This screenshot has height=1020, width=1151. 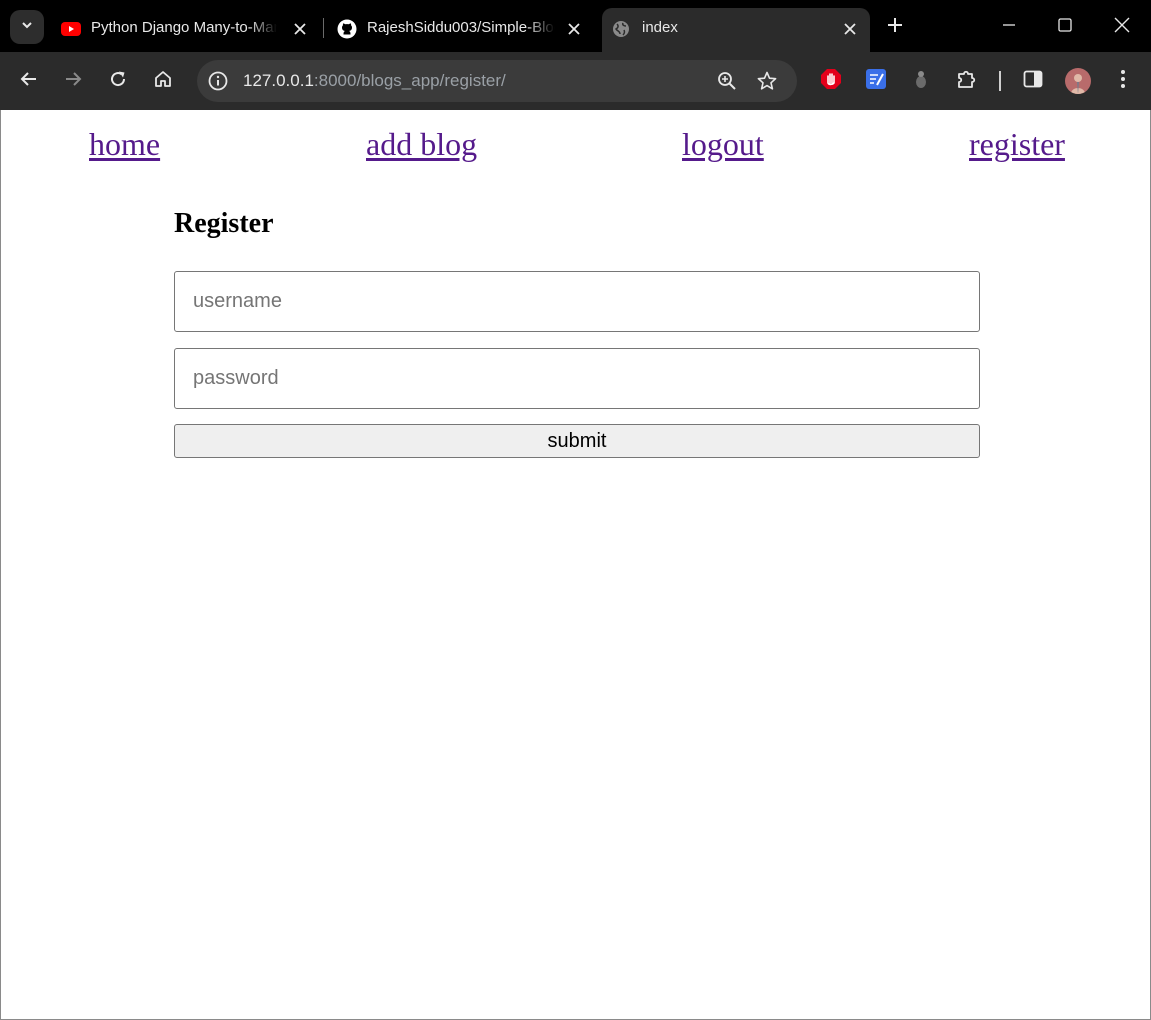 What do you see at coordinates (323, 28) in the screenshot?
I see `tab-divider` at bounding box center [323, 28].